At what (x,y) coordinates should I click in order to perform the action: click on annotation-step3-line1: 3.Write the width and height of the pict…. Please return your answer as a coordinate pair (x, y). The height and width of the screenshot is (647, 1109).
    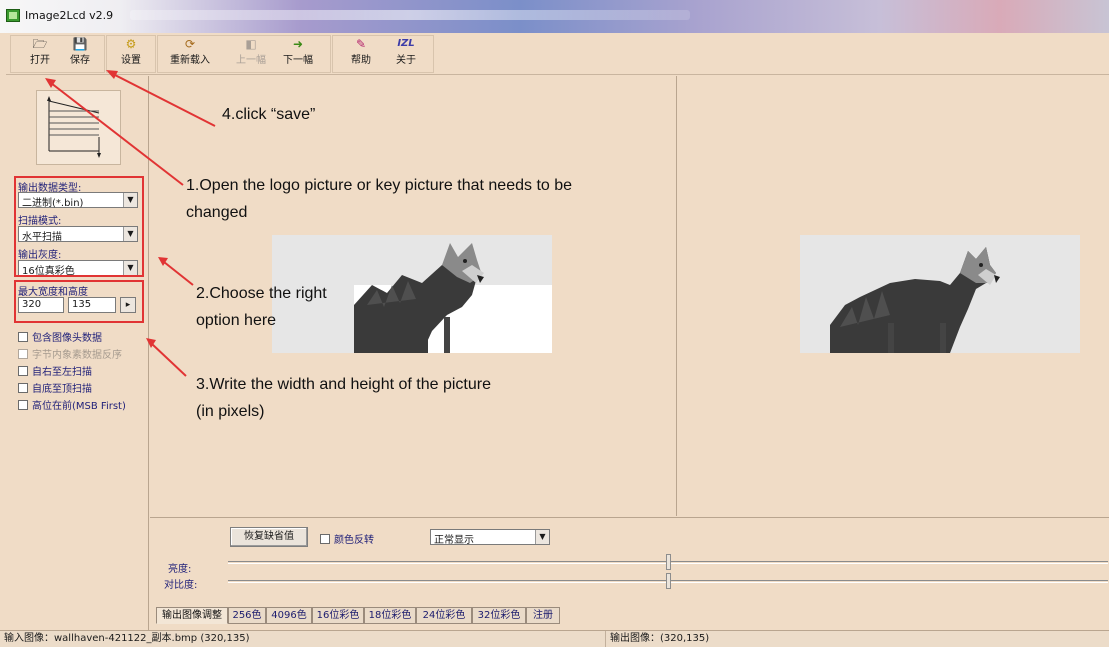
    Looking at the image, I should click on (343, 384).